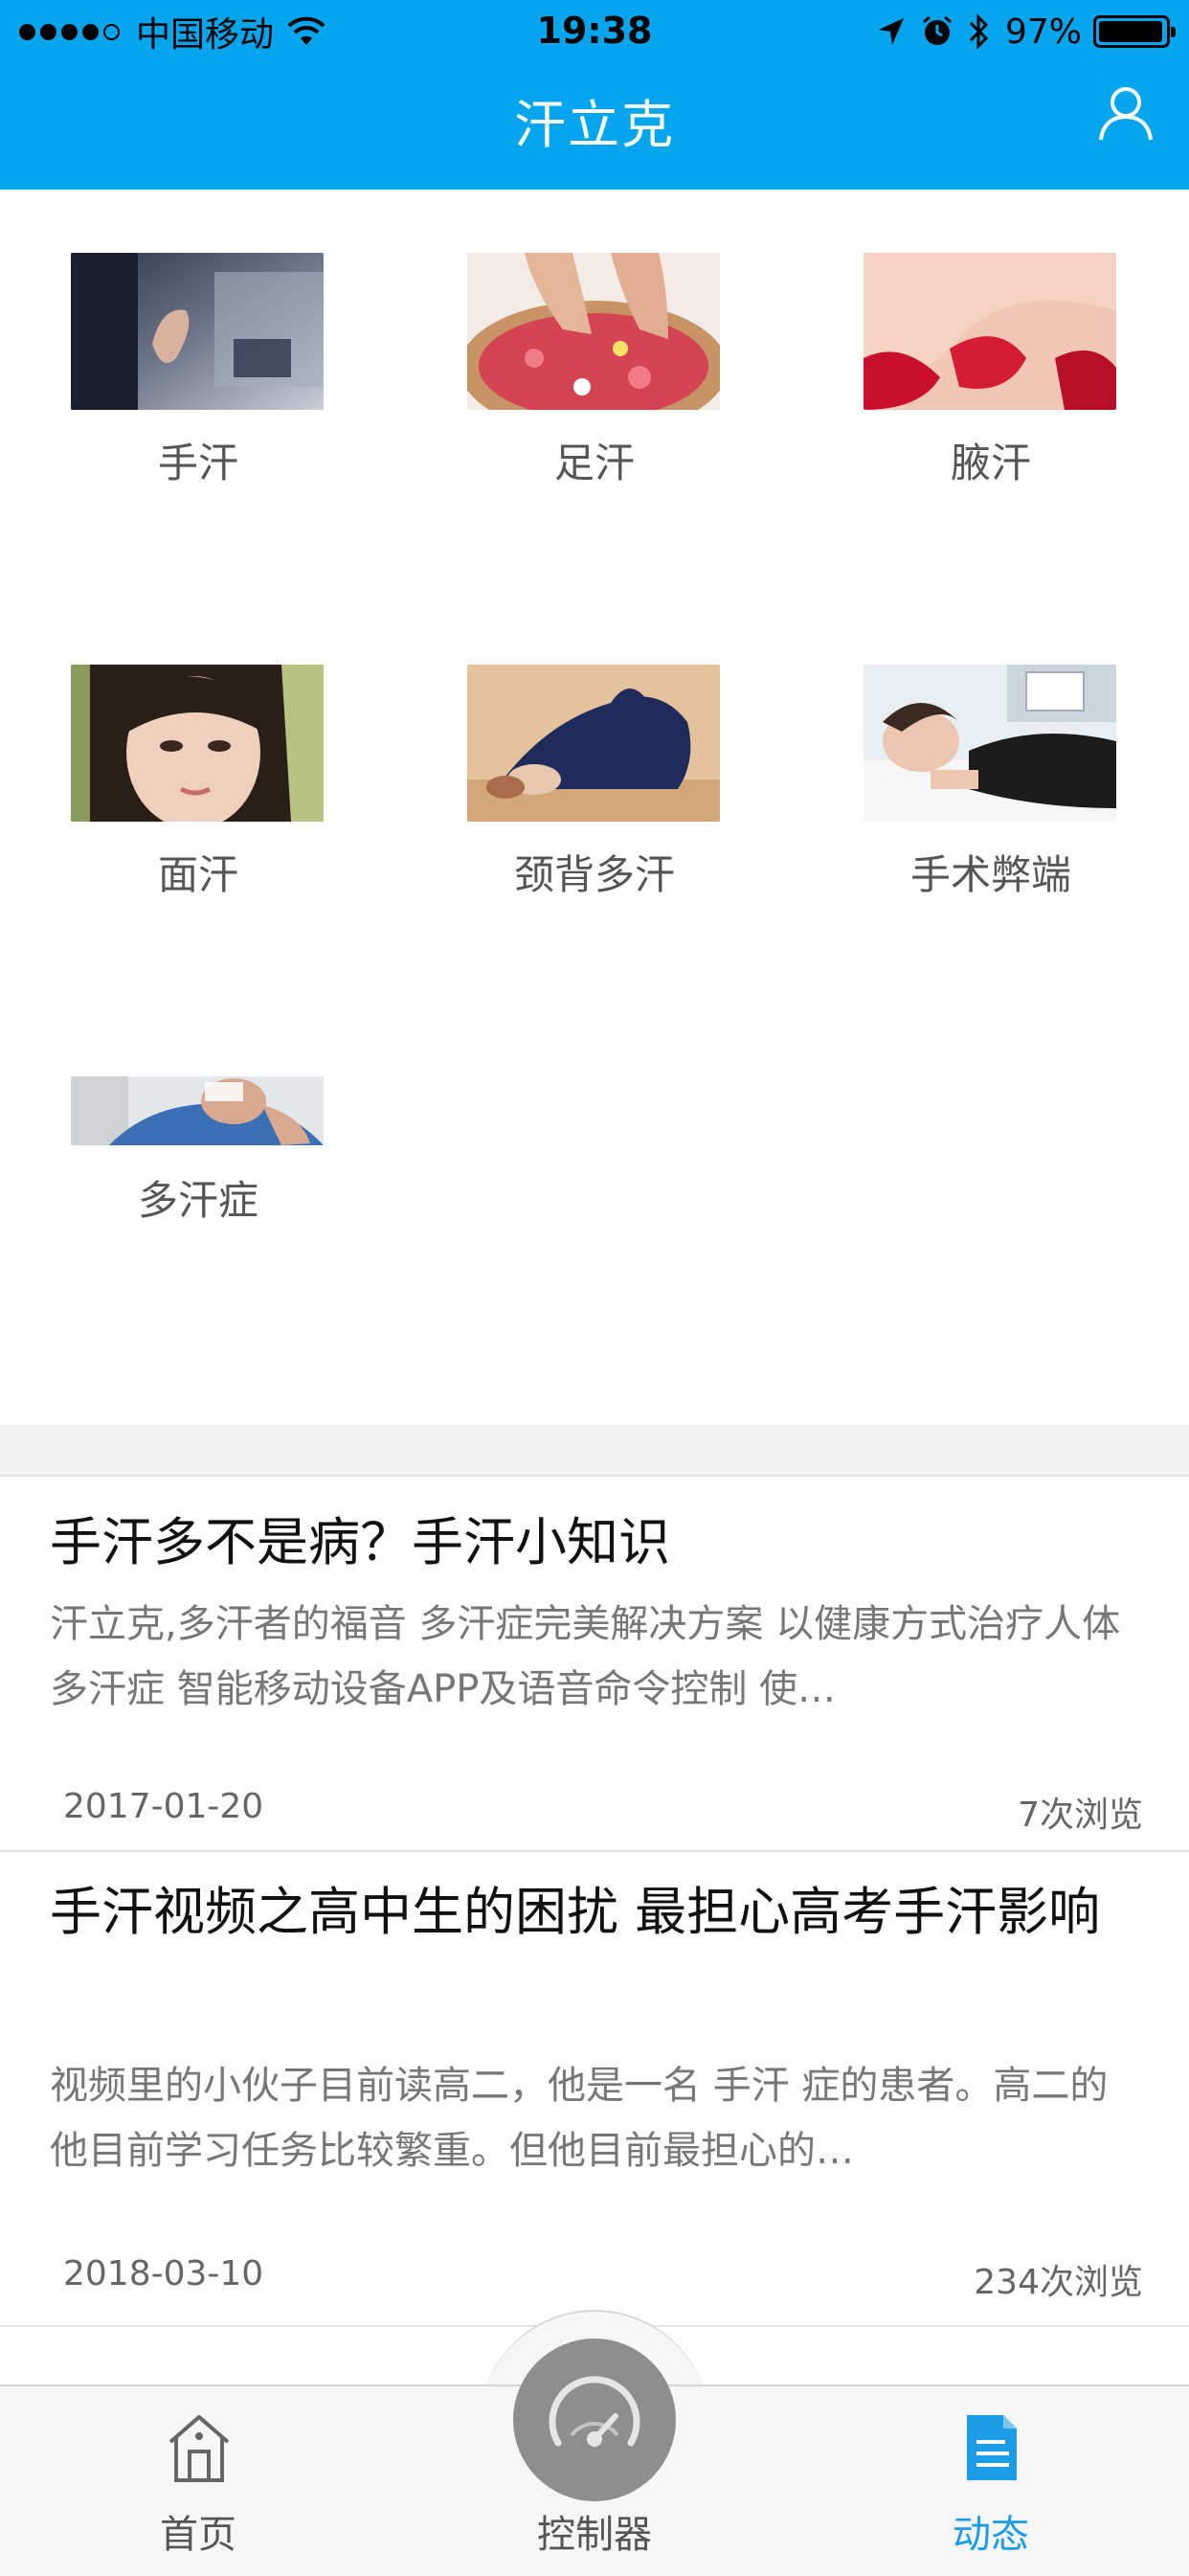 The width and height of the screenshot is (1189, 2576). Describe the element at coordinates (594, 463) in the screenshot. I see `category-label: 足汗` at that location.